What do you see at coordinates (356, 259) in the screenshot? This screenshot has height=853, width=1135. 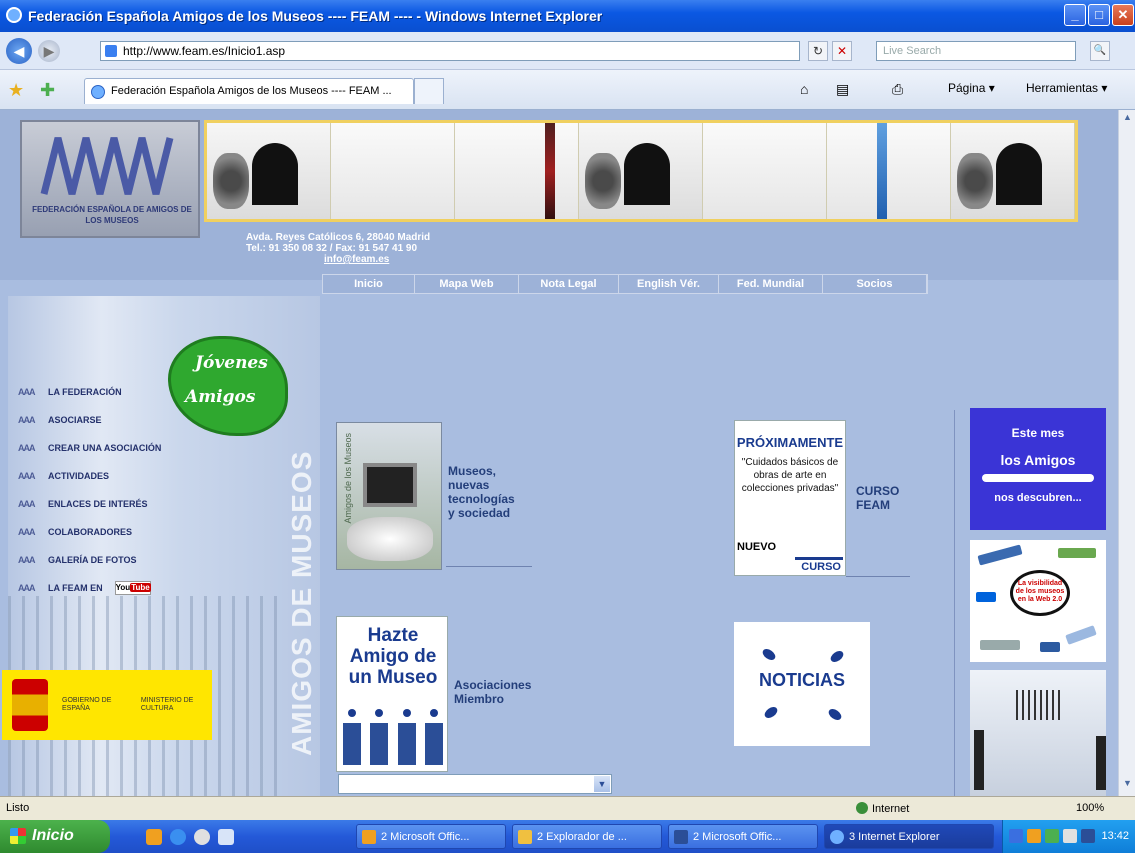 I see `email-link: info@feam.es` at bounding box center [356, 259].